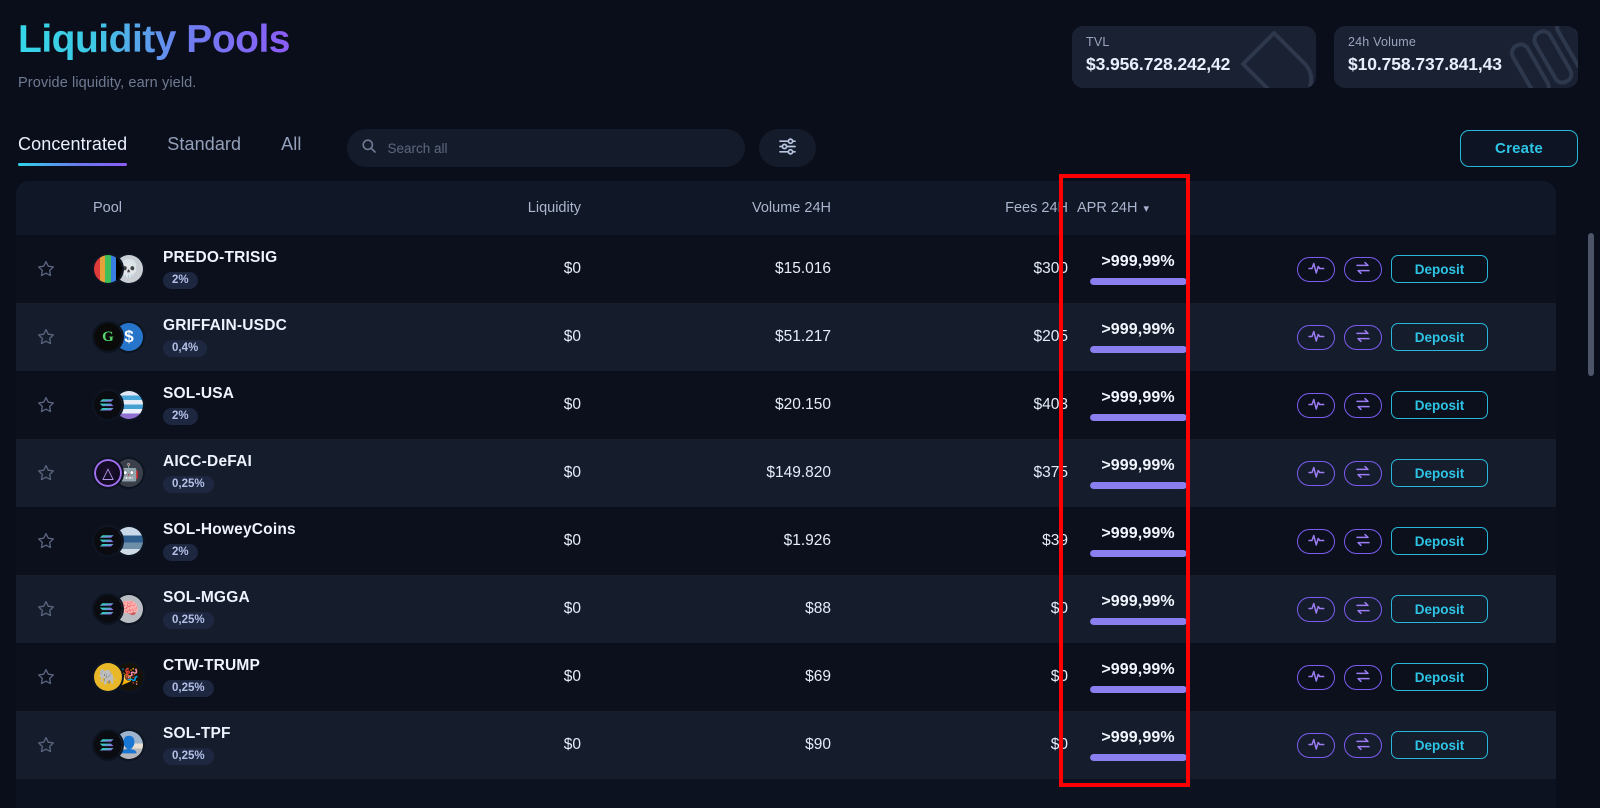 This screenshot has height=808, width=1600. Describe the element at coordinates (185, 348) in the screenshot. I see `fee-tier-badge: 0,4%` at that location.